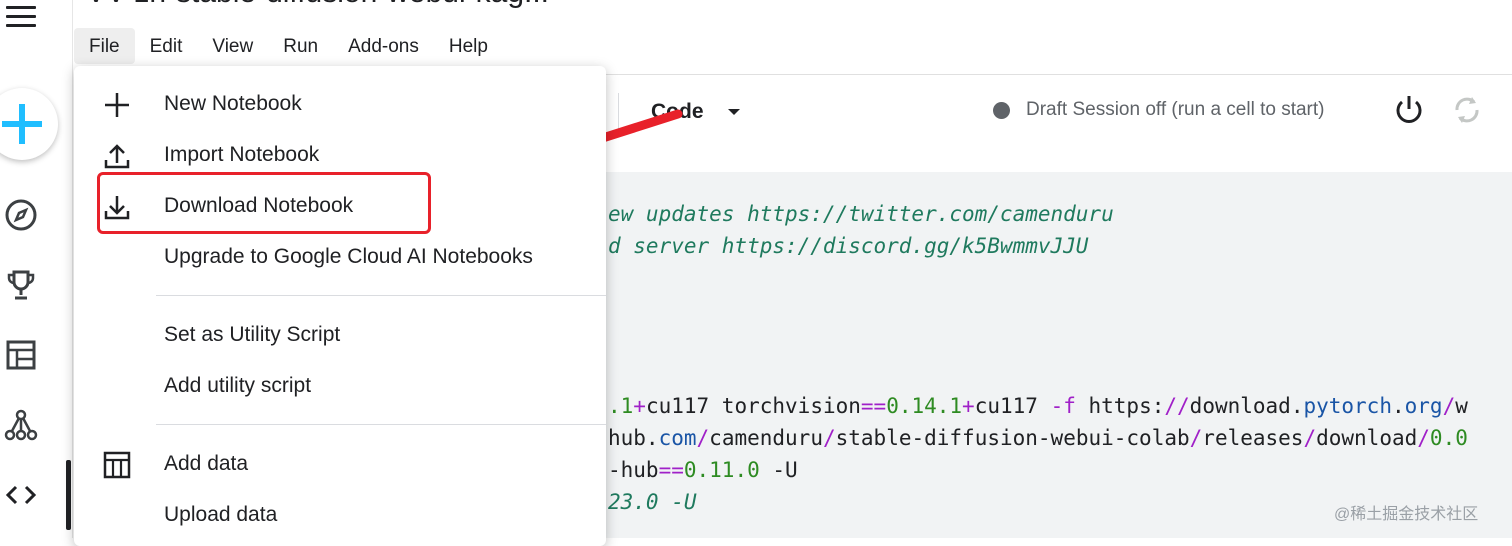 The image size is (1512, 546). What do you see at coordinates (1467, 110) in the screenshot?
I see `refresh-icon` at bounding box center [1467, 110].